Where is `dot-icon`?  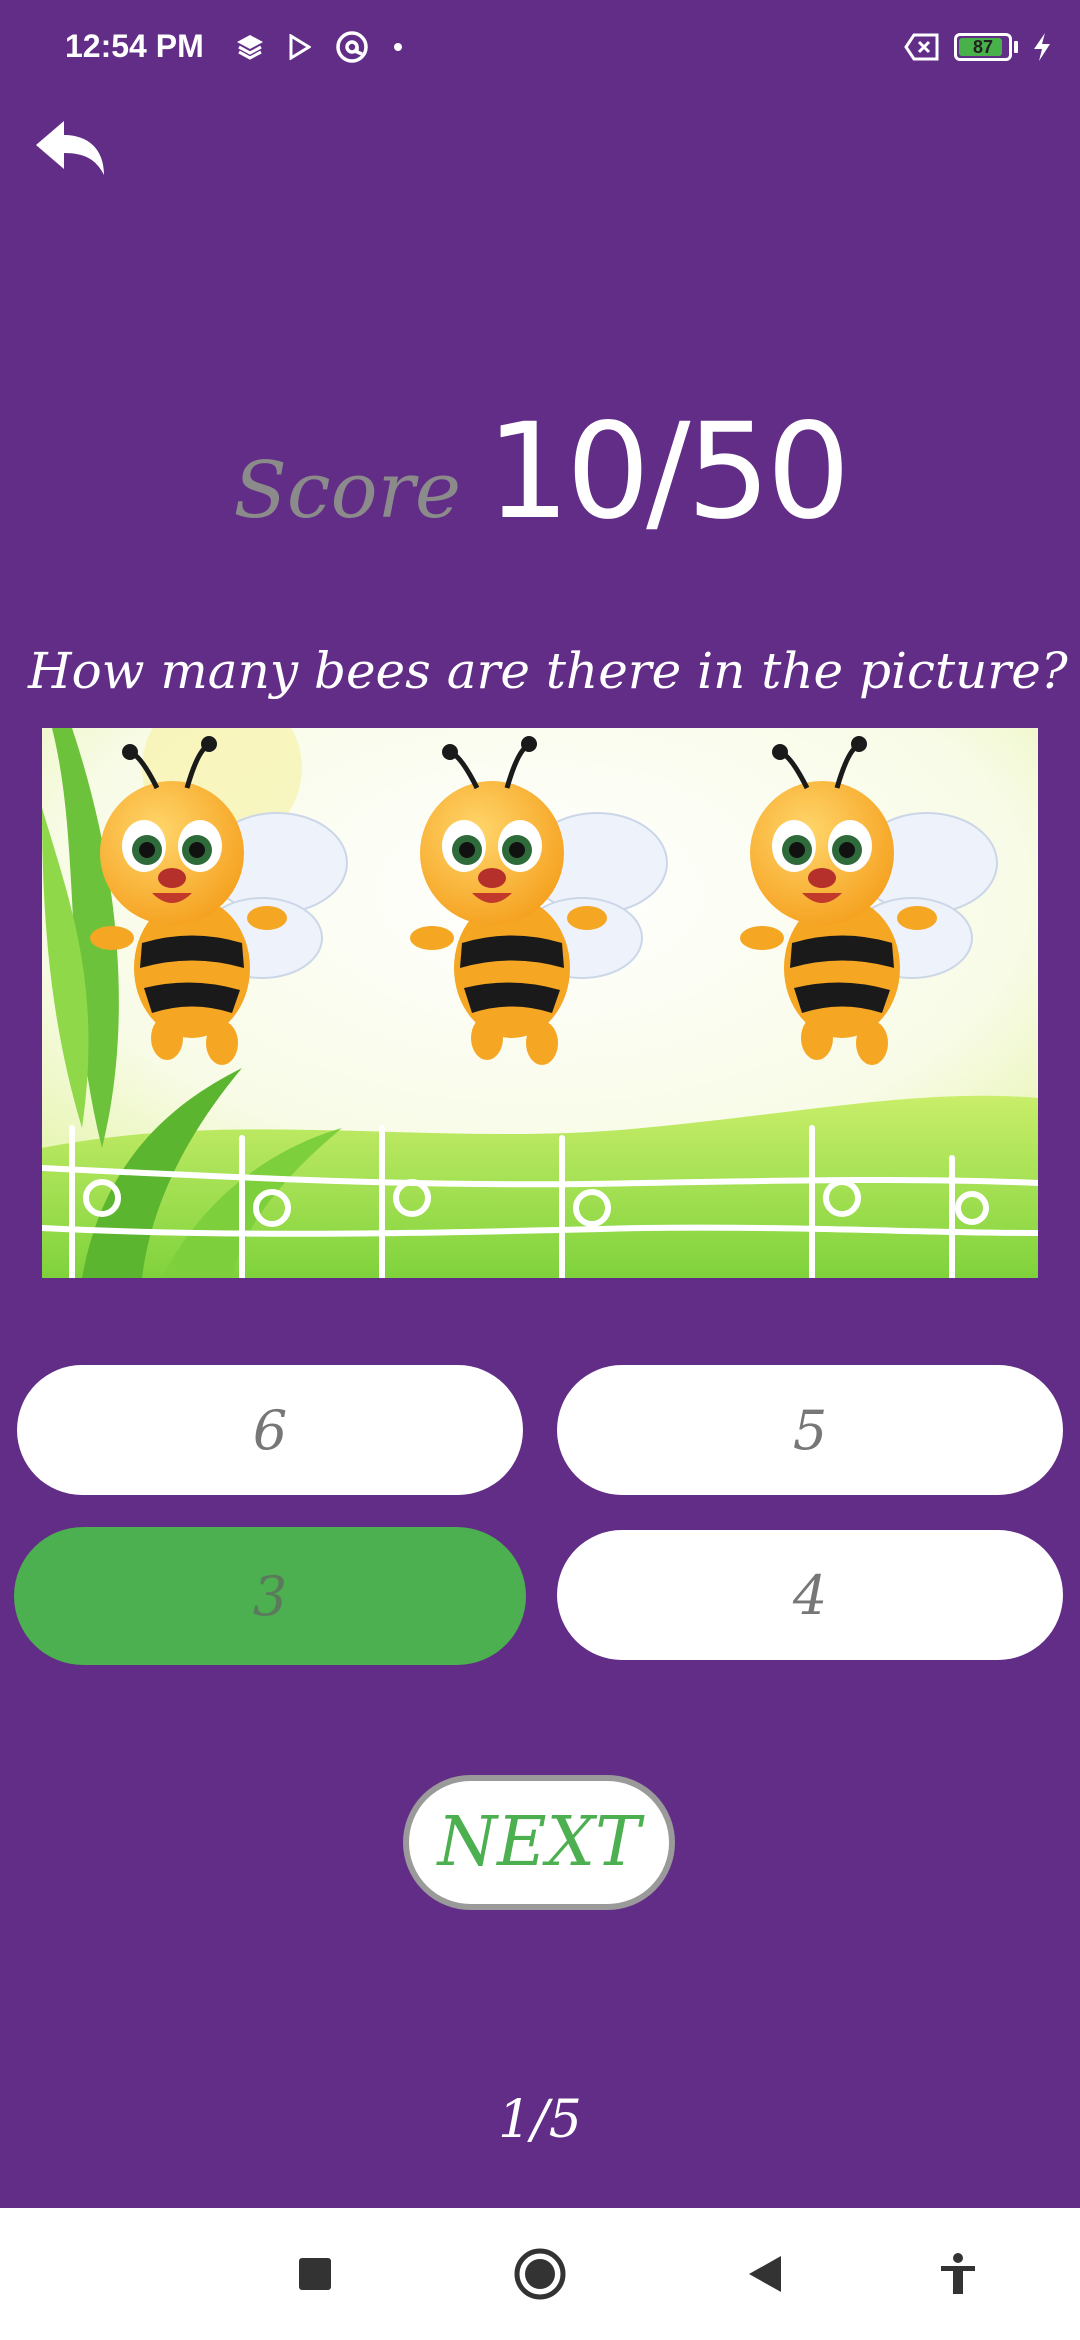 dot-icon is located at coordinates (398, 47).